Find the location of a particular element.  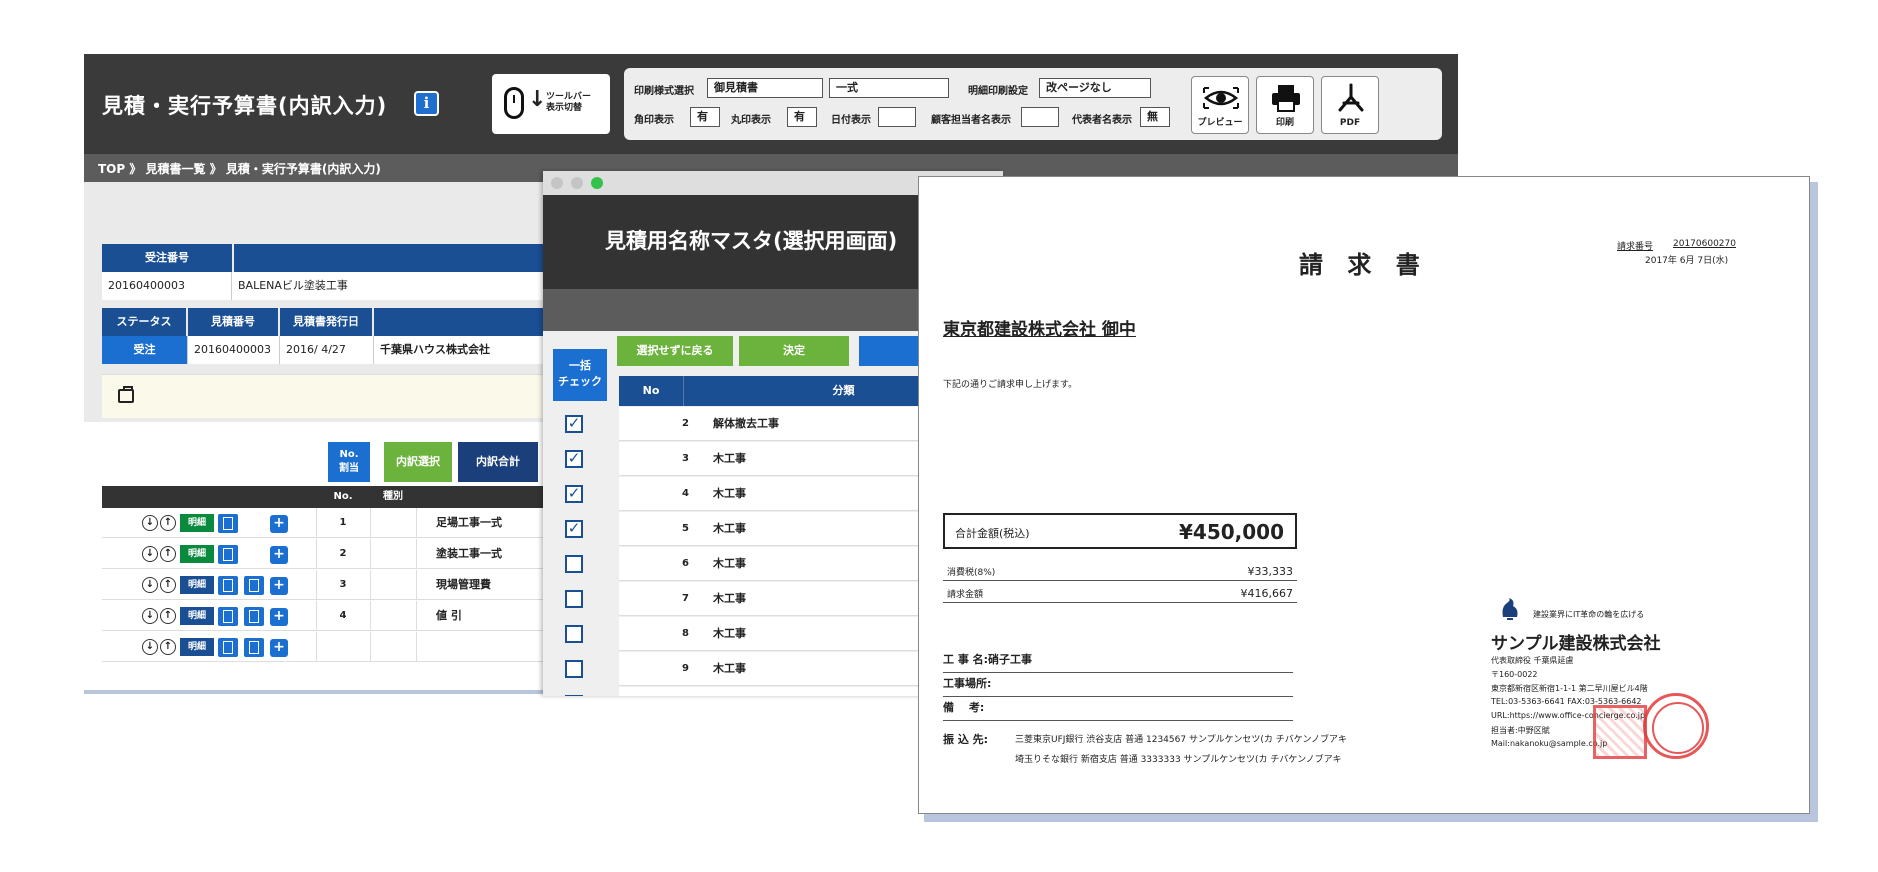

note-field: 備 考: is located at coordinates (1118, 710).